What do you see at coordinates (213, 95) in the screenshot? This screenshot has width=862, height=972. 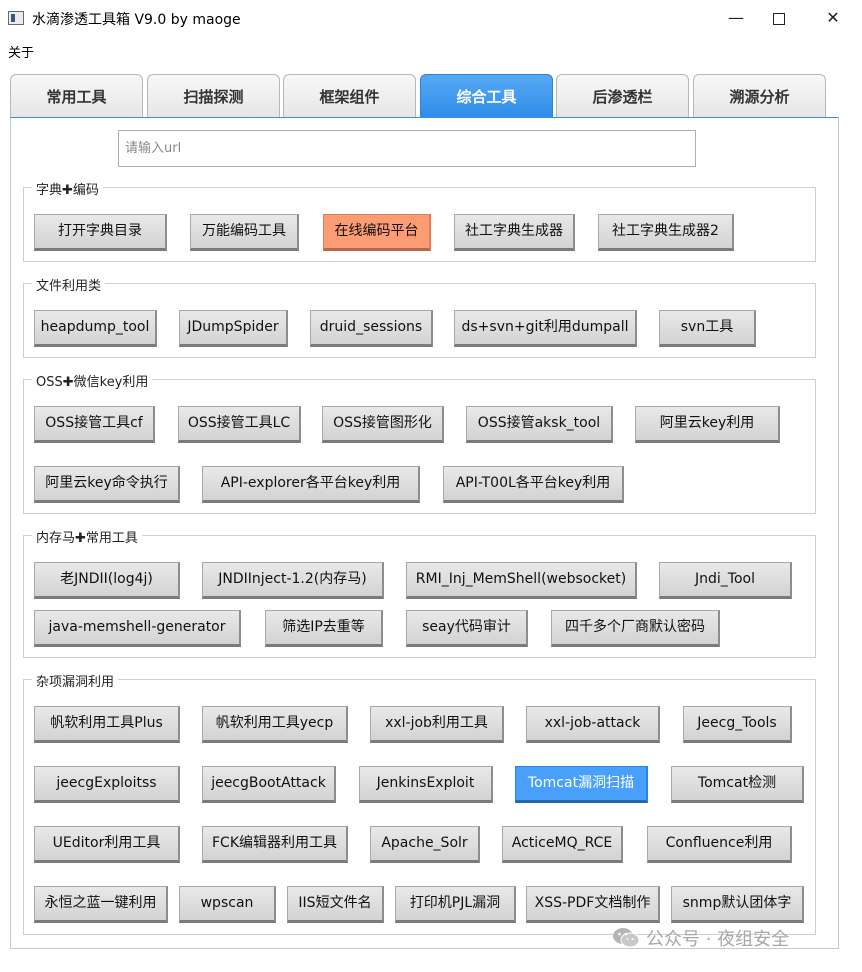 I see `tab-scan-detect: 扫描探测` at bounding box center [213, 95].